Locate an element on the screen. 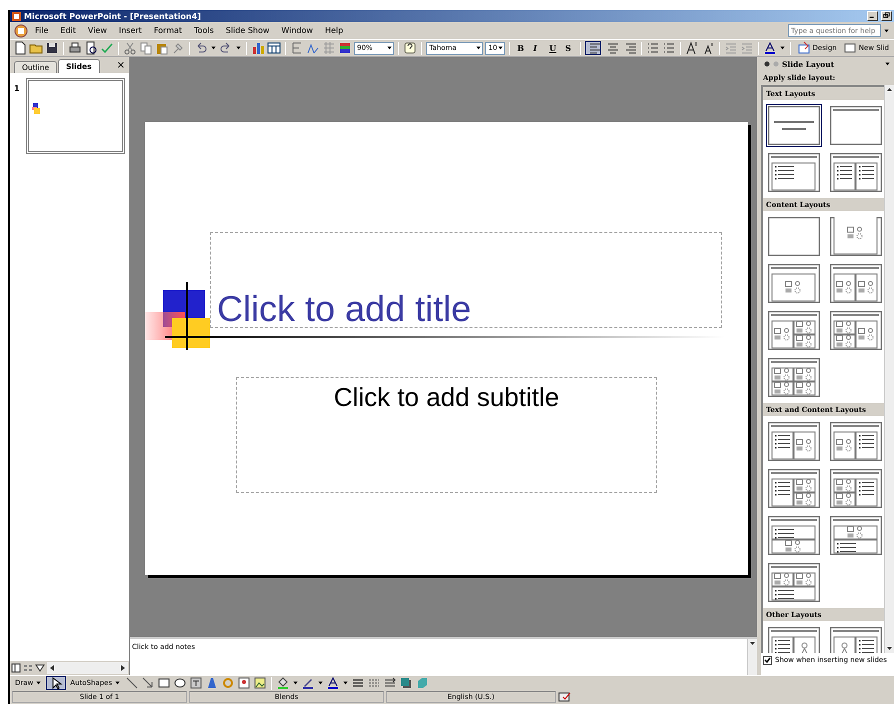 This screenshot has height=704, width=894. scissors-icon is located at coordinates (130, 48).